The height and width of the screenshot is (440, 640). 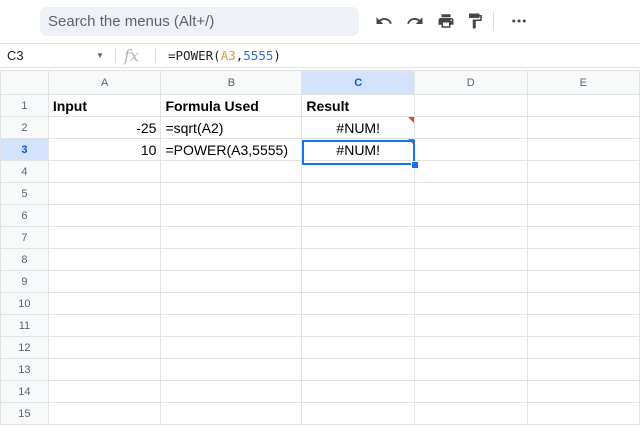 What do you see at coordinates (415, 21) in the screenshot?
I see `redo-icon` at bounding box center [415, 21].